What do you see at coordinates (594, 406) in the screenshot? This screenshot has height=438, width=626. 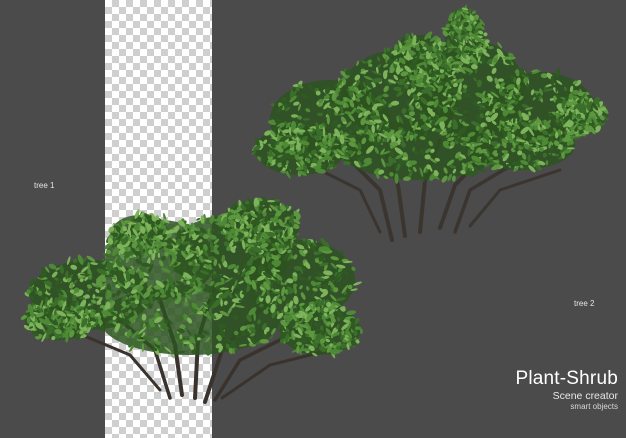 I see `brand-tagline: smart objects` at bounding box center [594, 406].